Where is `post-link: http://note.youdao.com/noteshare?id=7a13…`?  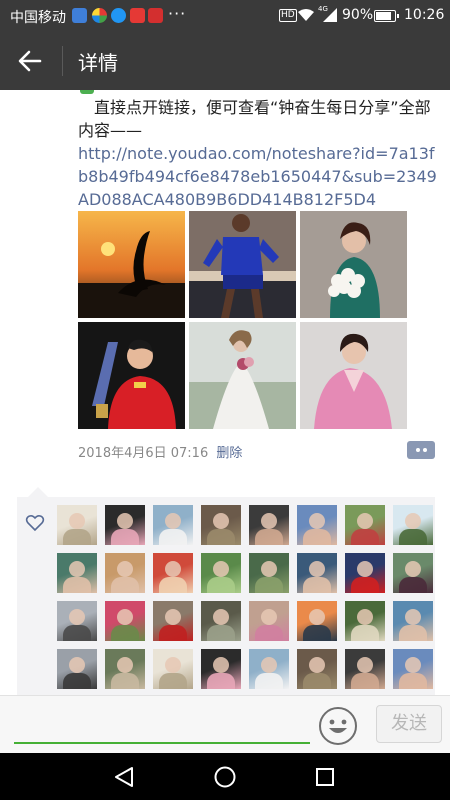 post-link: http://note.youdao.com/noteshare?id=7a13… is located at coordinates (258, 176).